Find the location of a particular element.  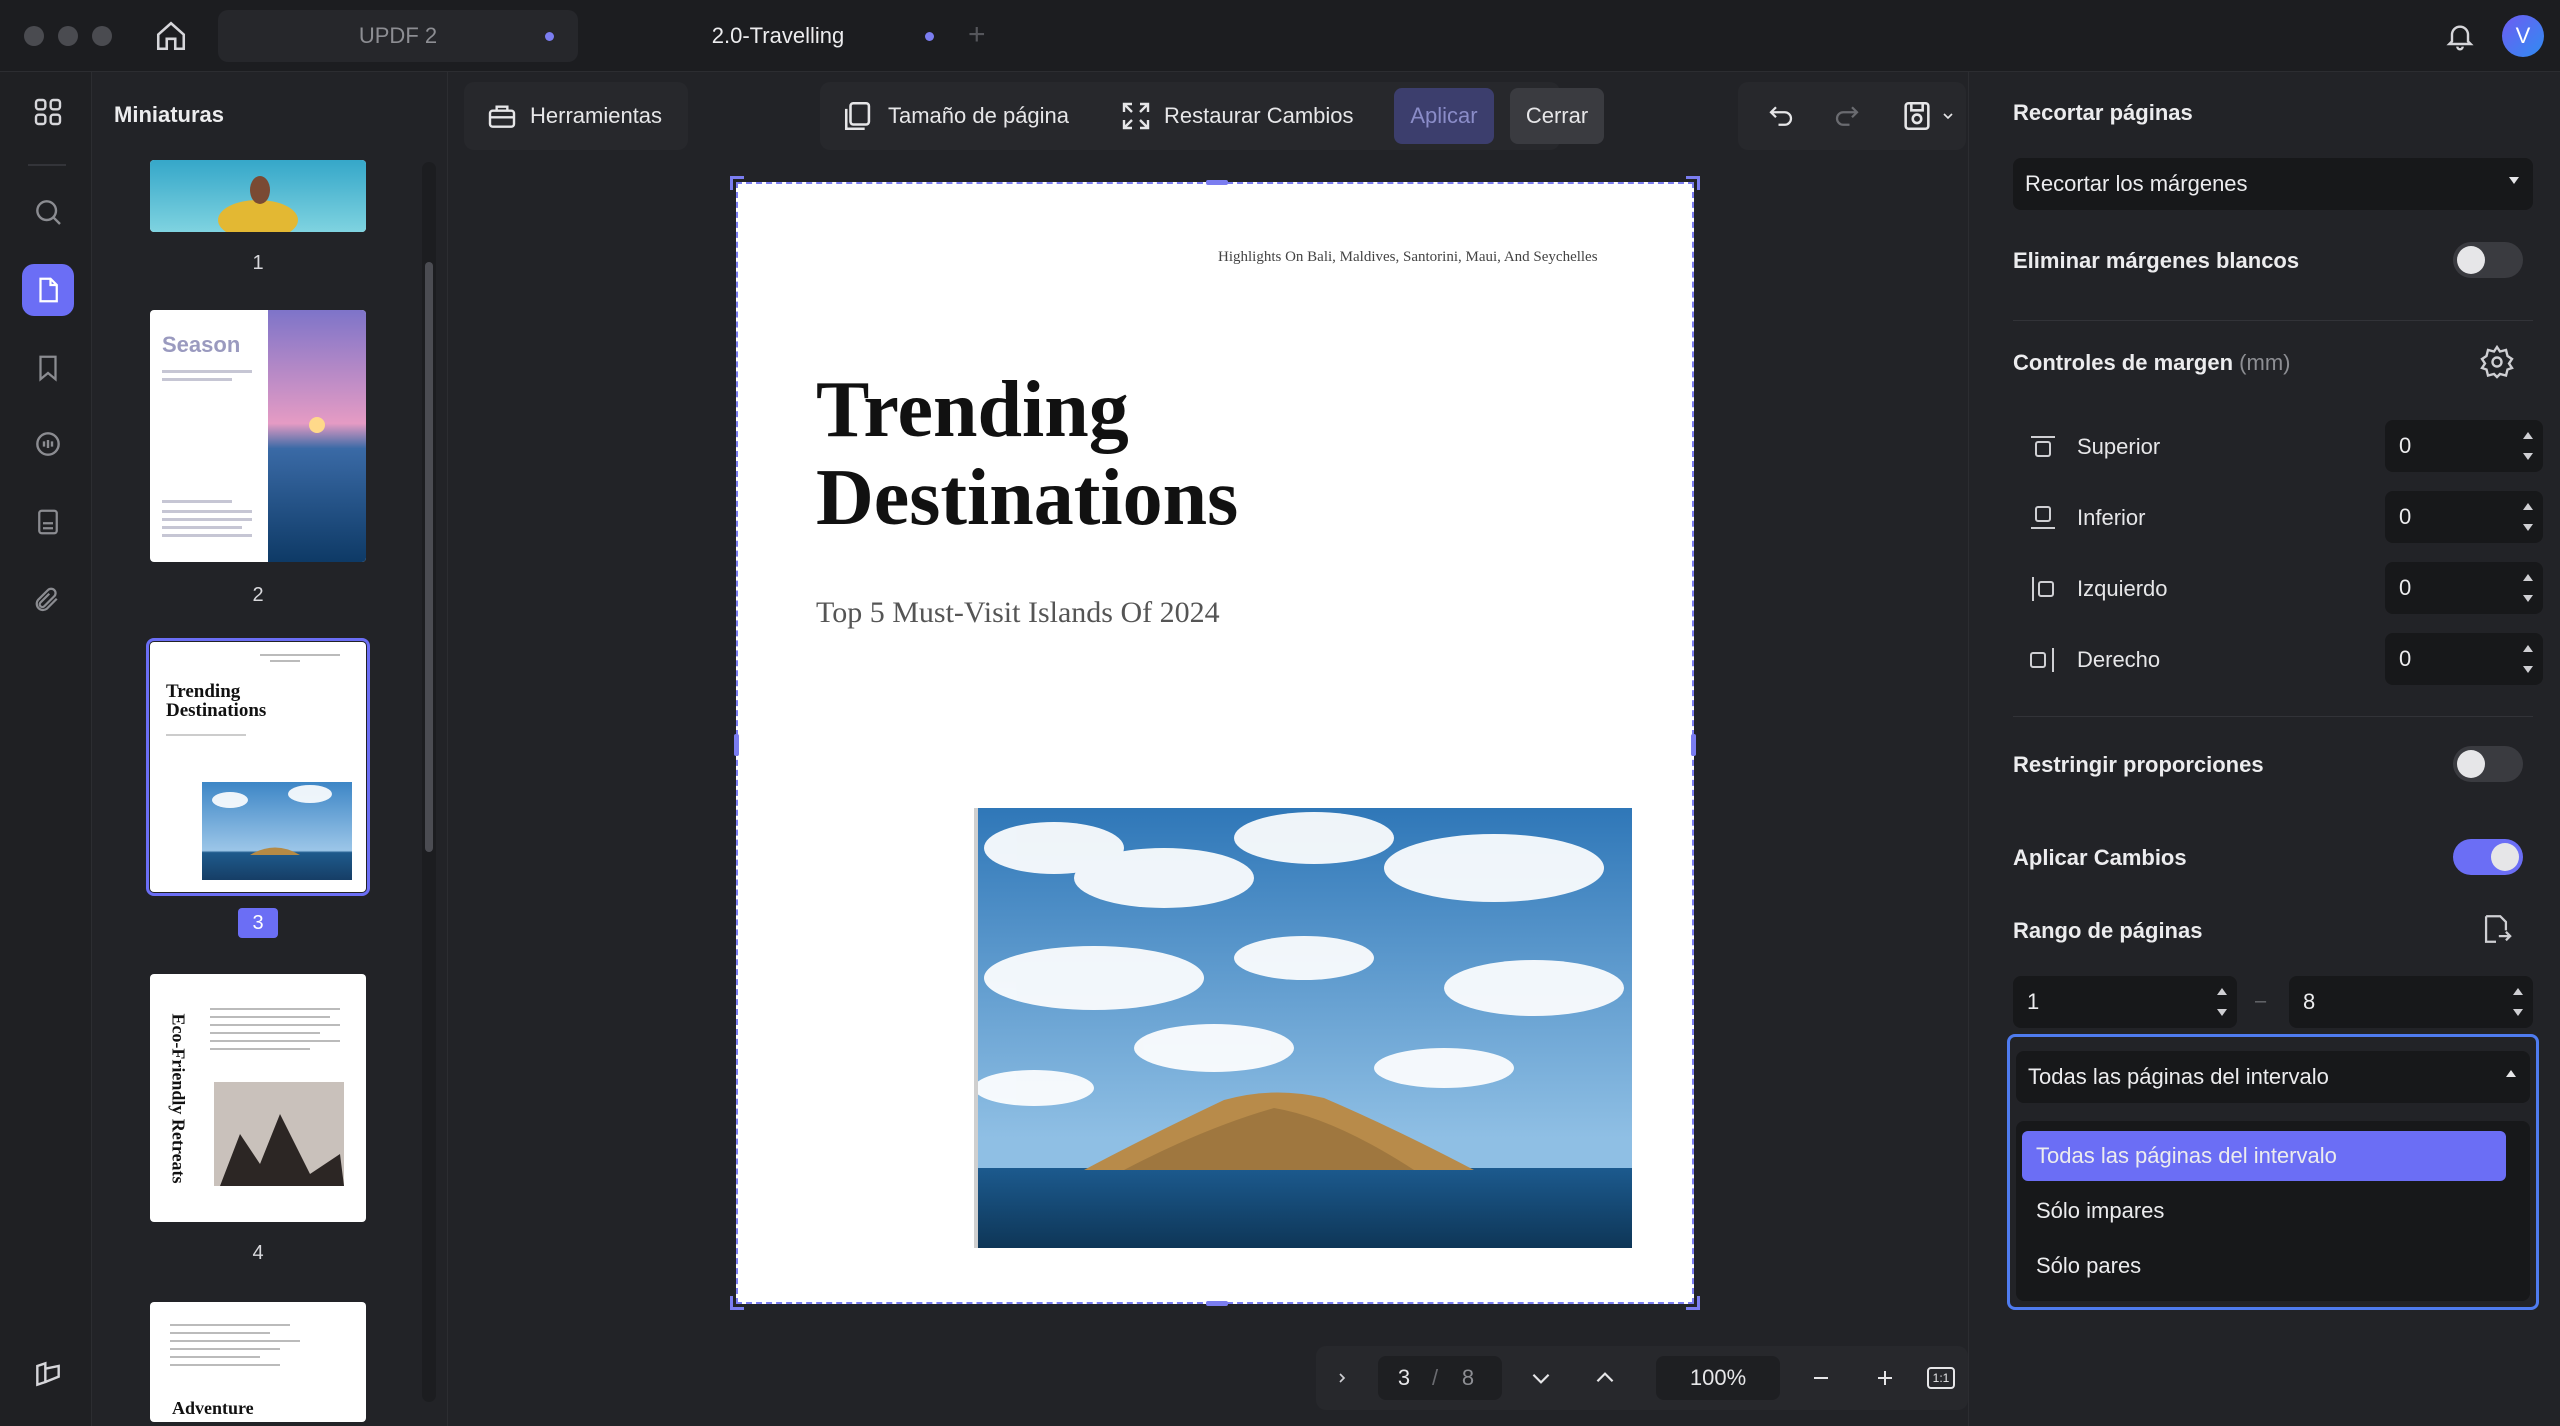

crop-handle-top-right is located at coordinates (1693, 183).